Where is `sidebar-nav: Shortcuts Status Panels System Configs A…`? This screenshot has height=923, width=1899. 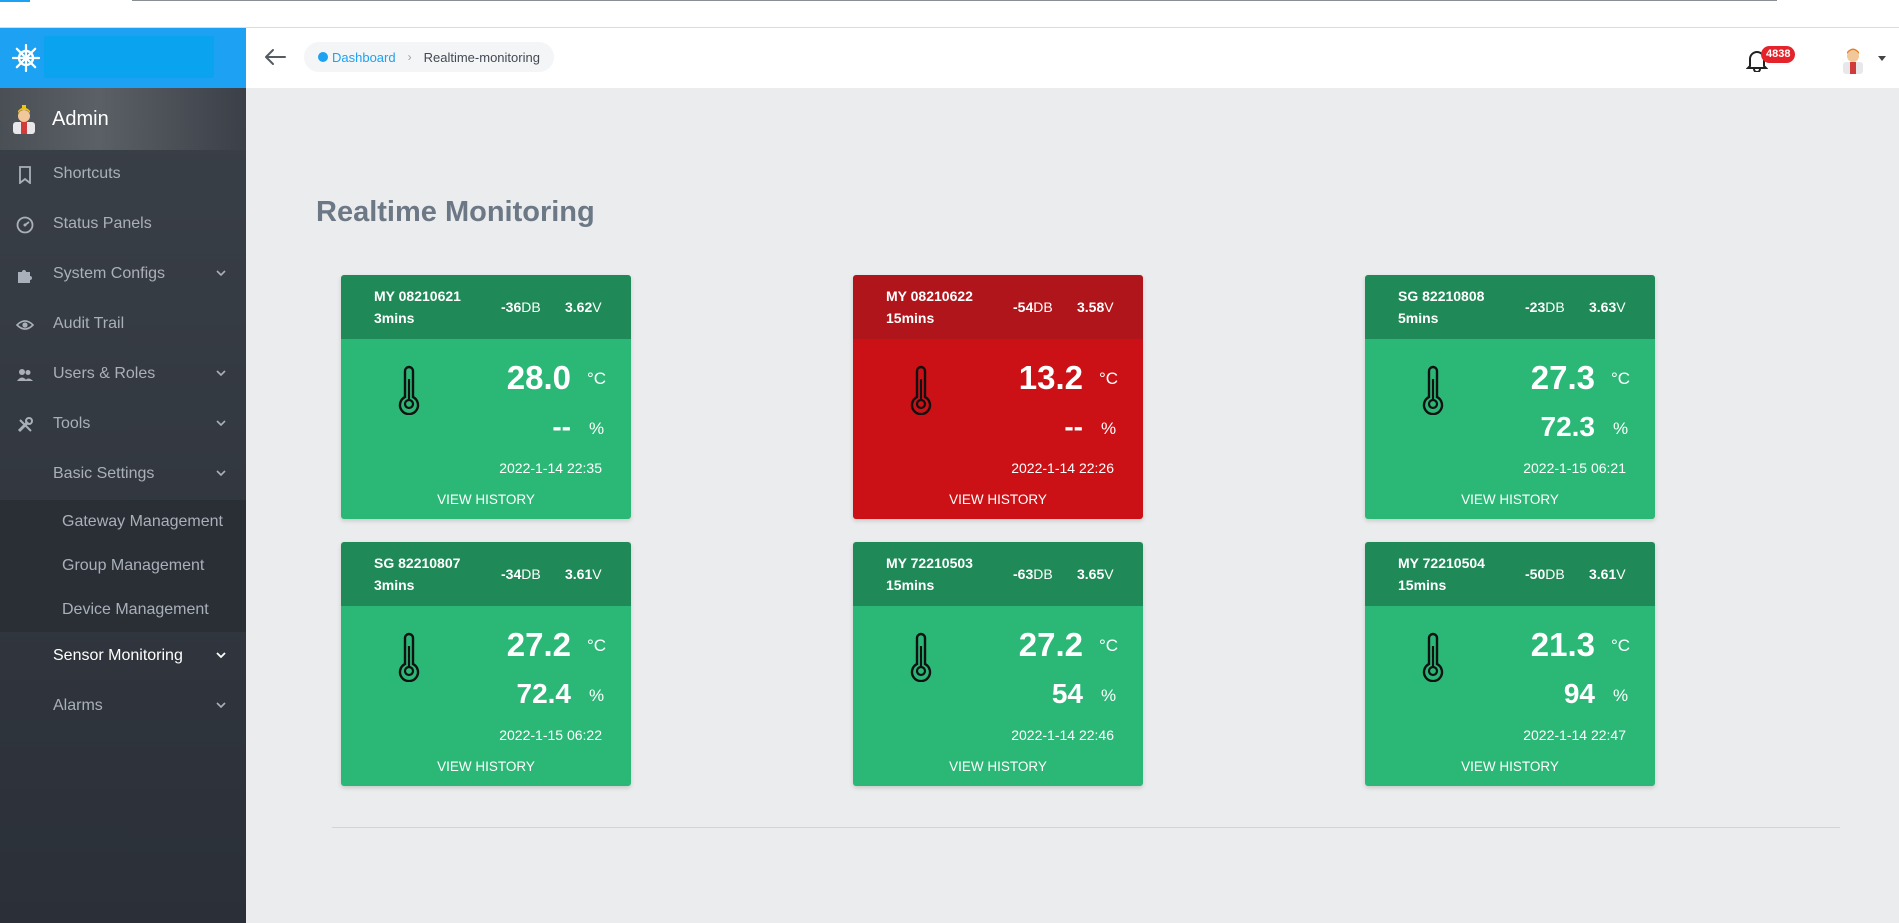 sidebar-nav: Shortcuts Status Panels System Configs A… is located at coordinates (123, 441).